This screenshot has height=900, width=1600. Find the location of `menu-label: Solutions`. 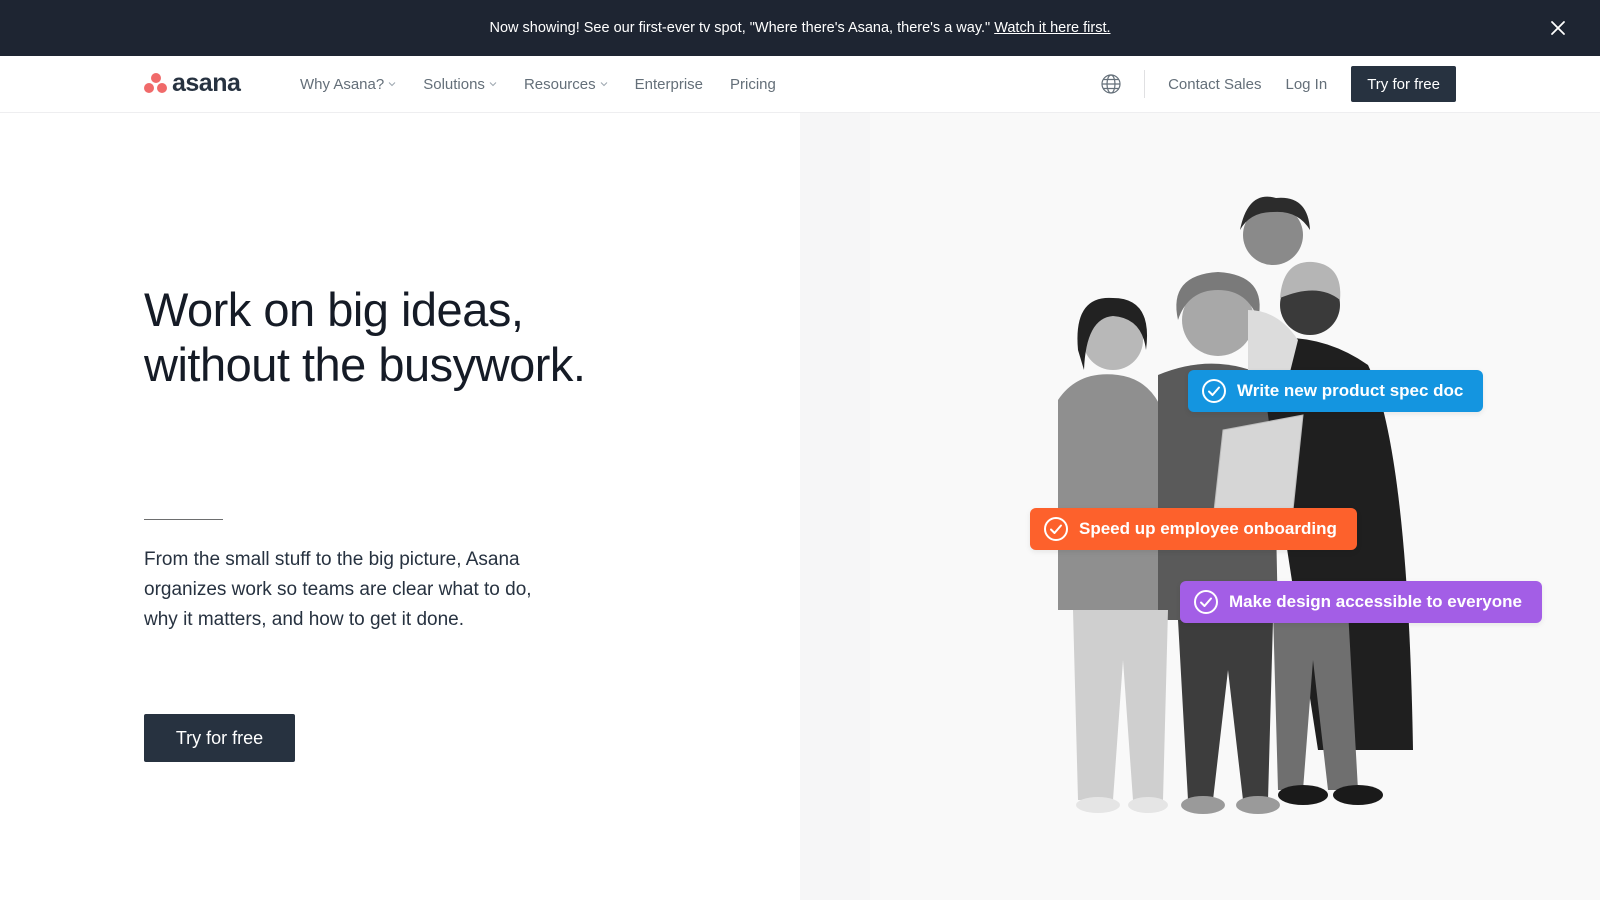

menu-label: Solutions is located at coordinates (454, 84).